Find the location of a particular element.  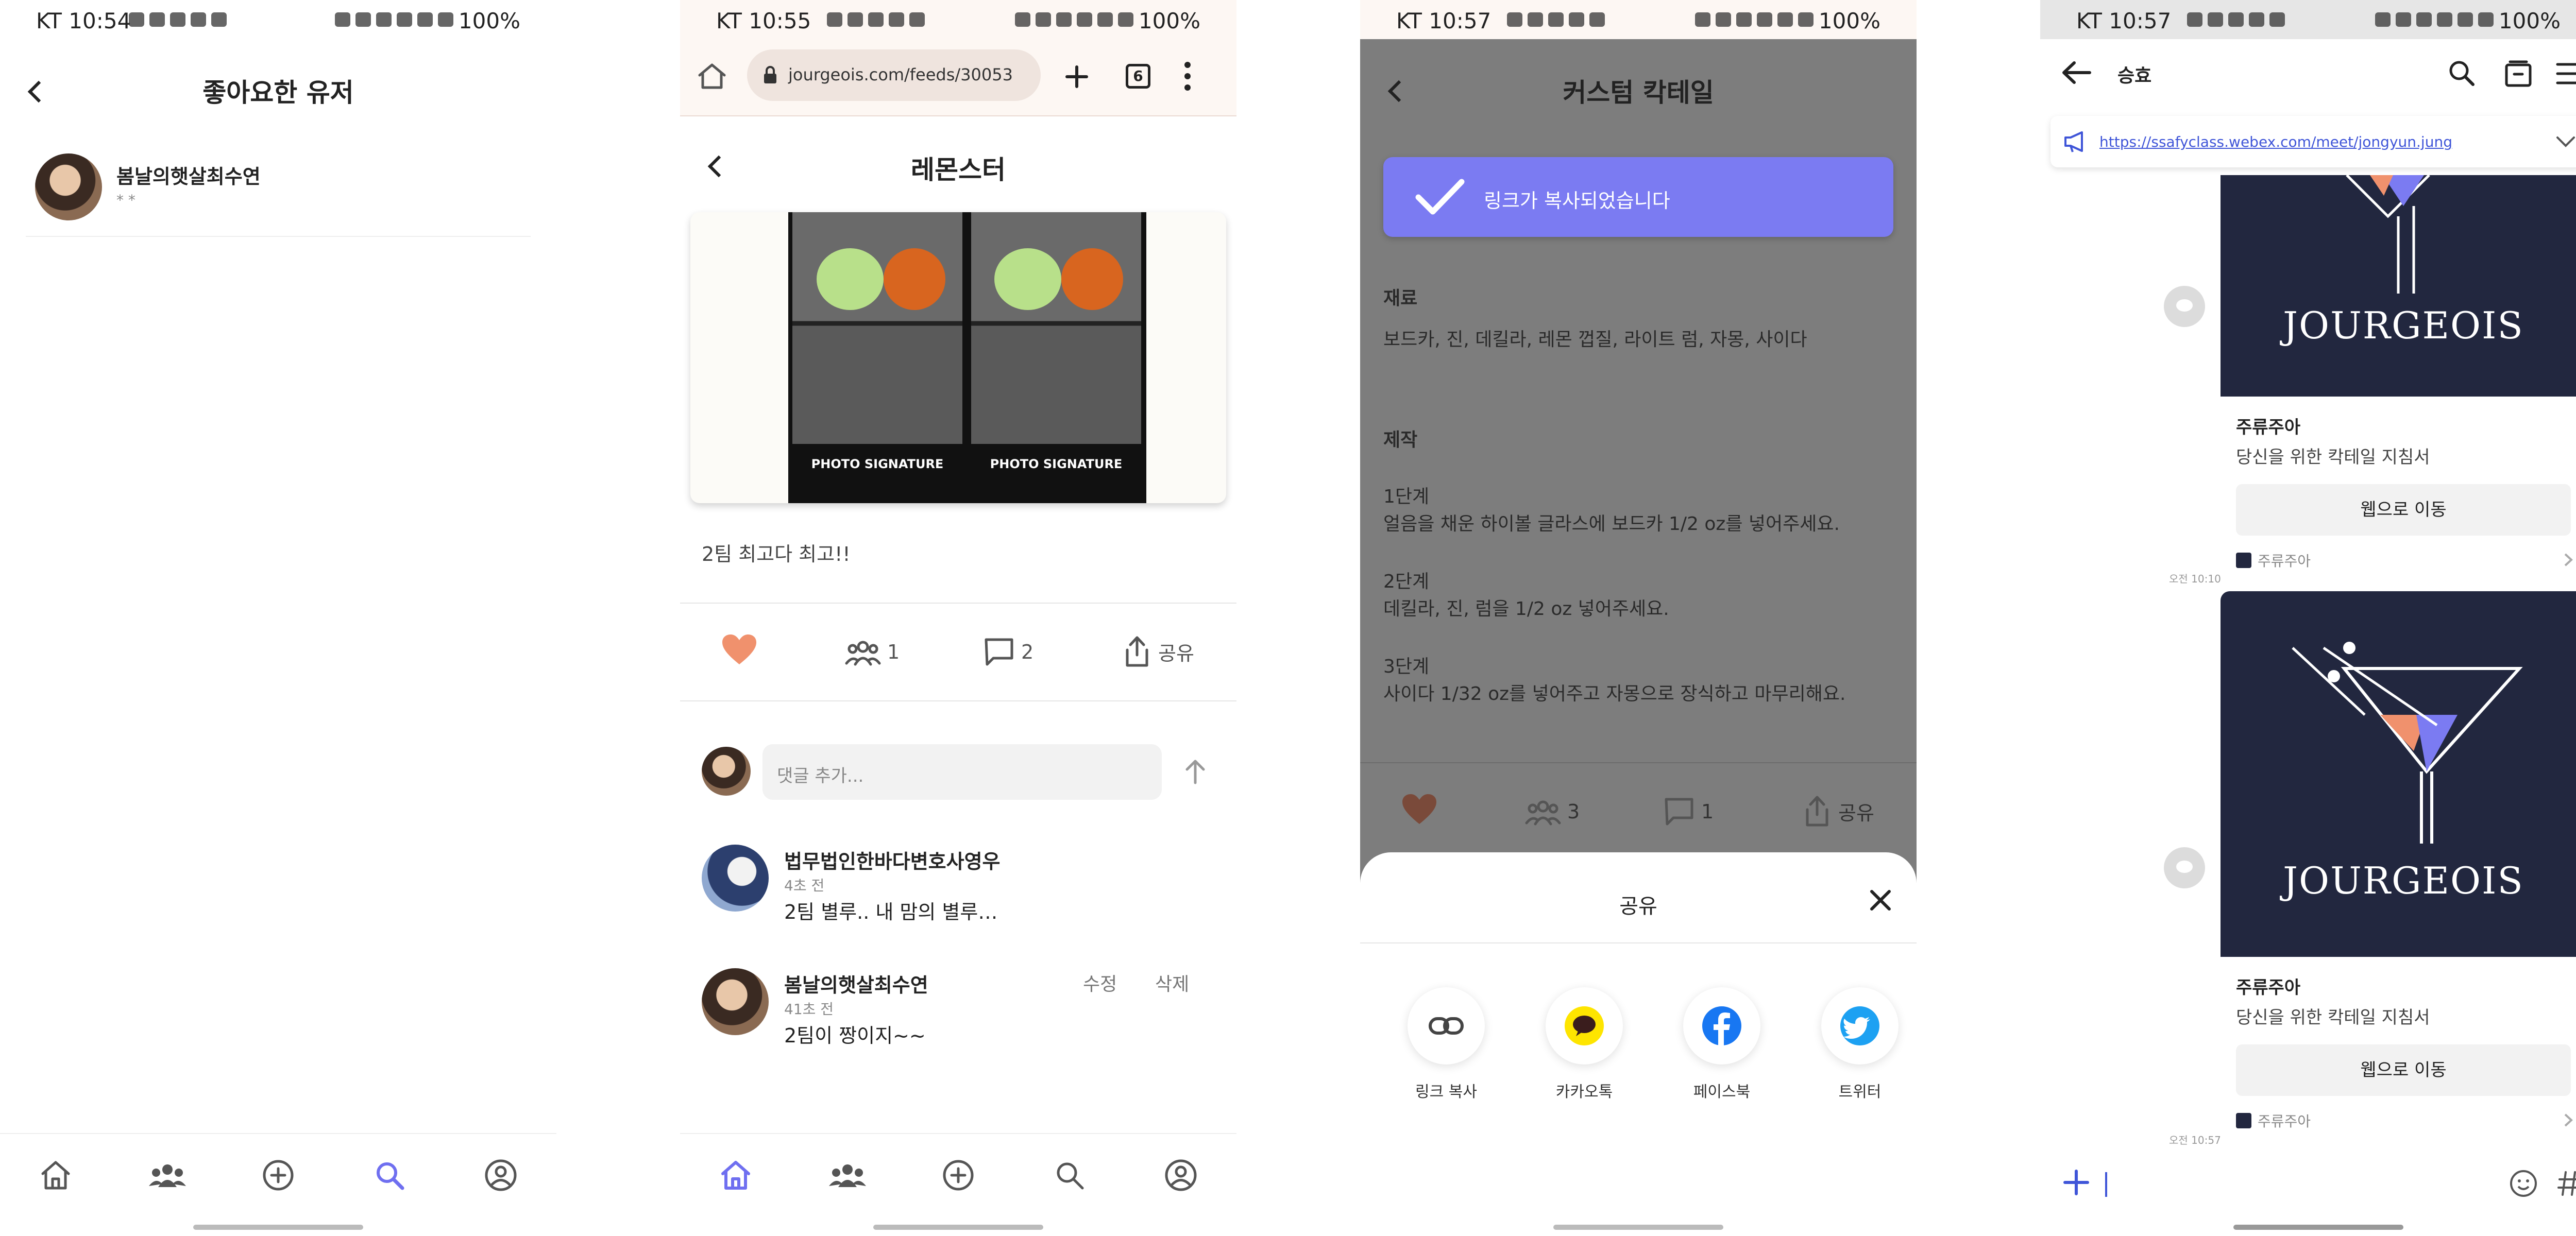

source-name: 주류주아 is located at coordinates (2284, 561).